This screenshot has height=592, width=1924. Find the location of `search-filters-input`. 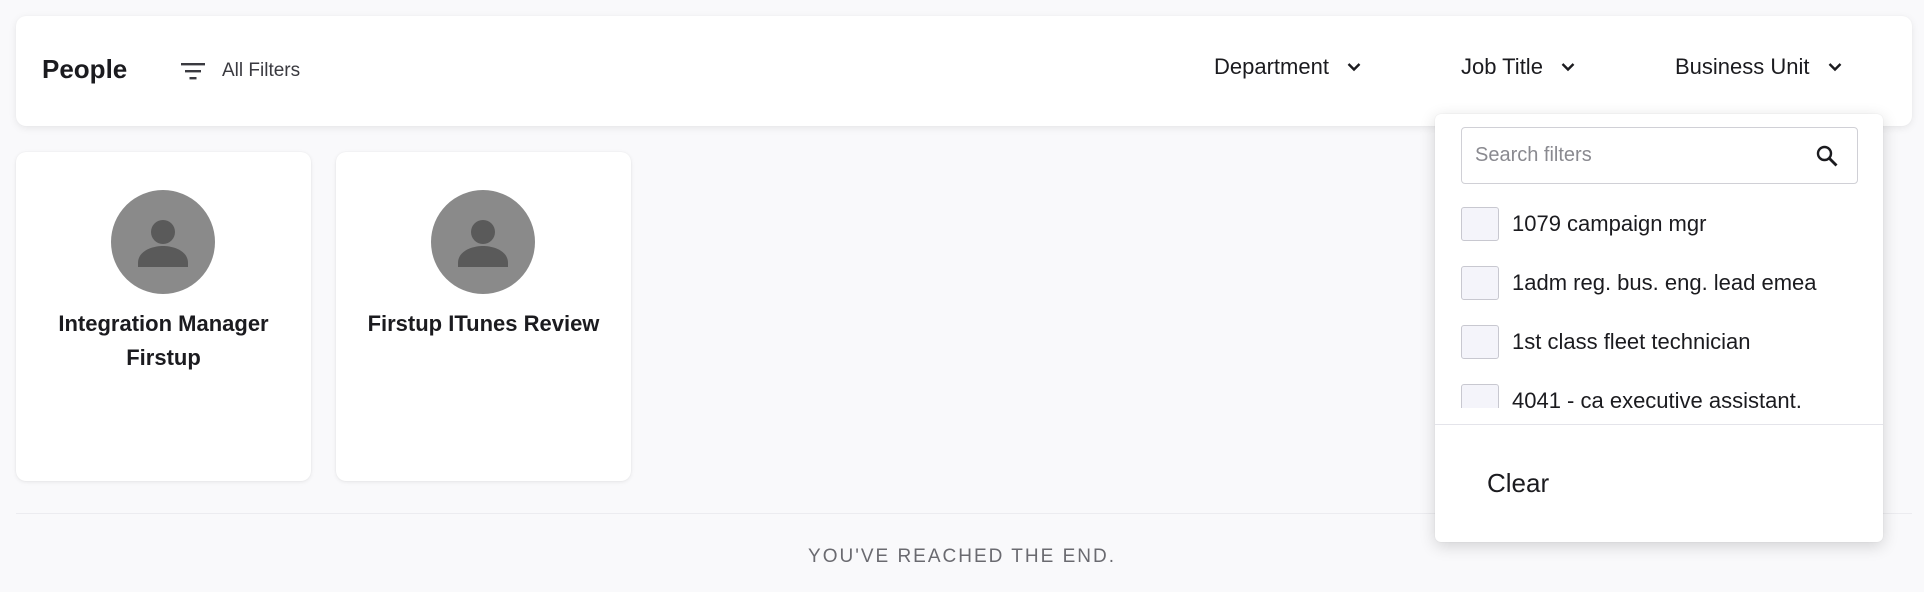

search-filters-input is located at coordinates (1634, 155).